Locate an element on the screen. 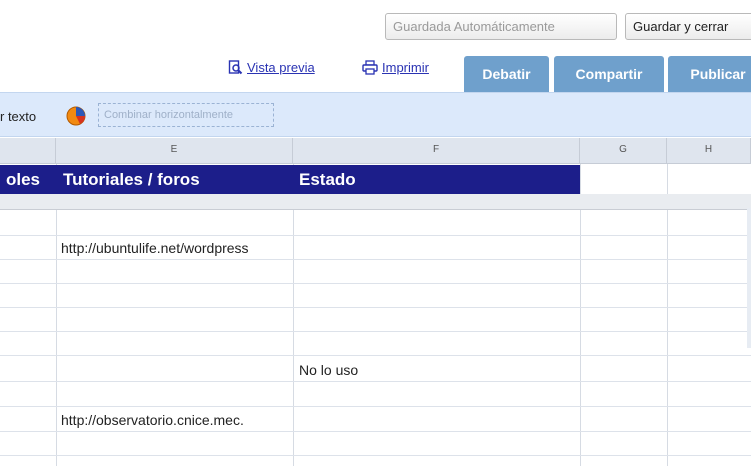  column-header-e: E is located at coordinates (174, 151).